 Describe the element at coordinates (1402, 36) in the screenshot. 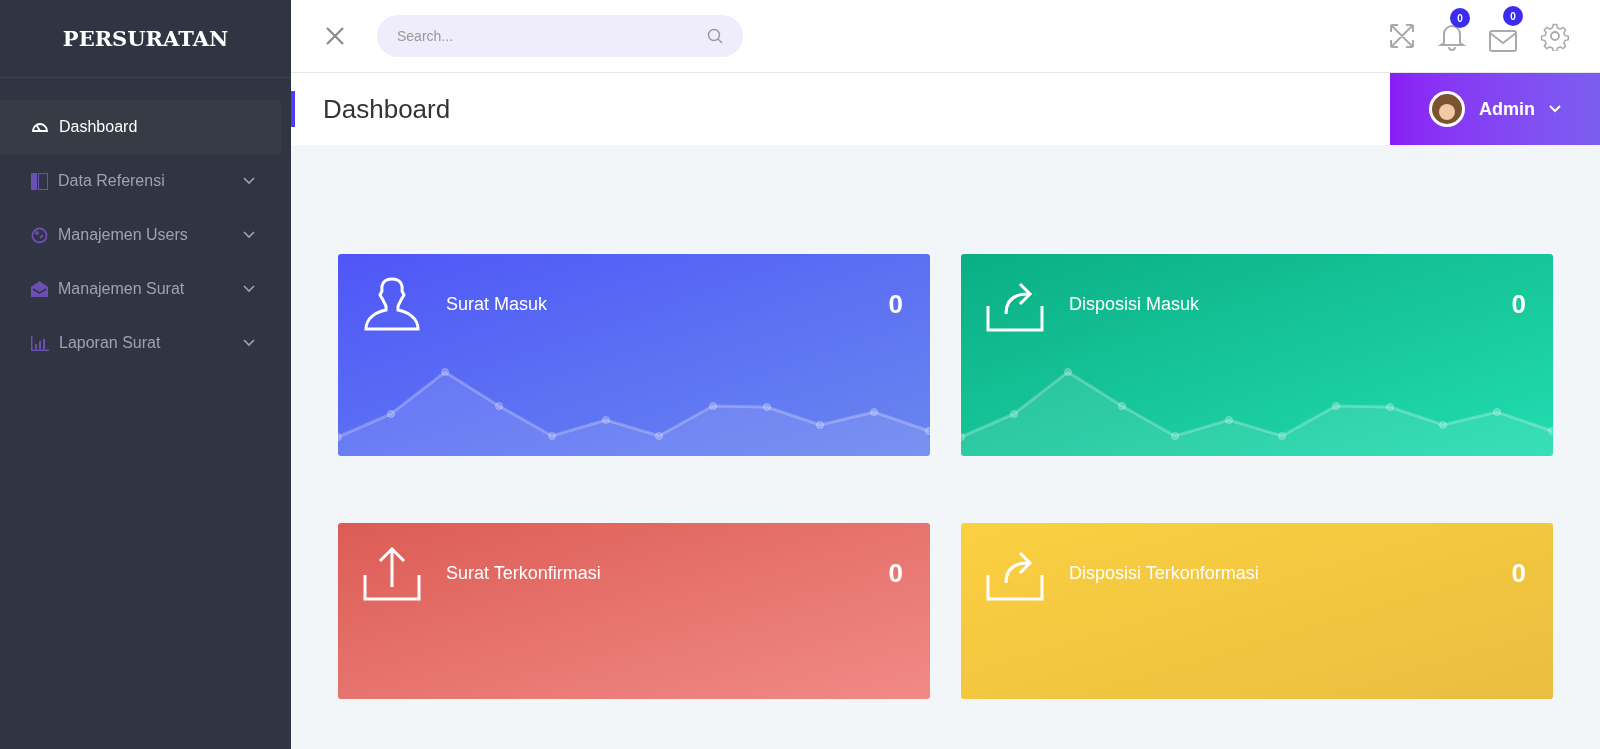

I see `fullscreen-button` at that location.